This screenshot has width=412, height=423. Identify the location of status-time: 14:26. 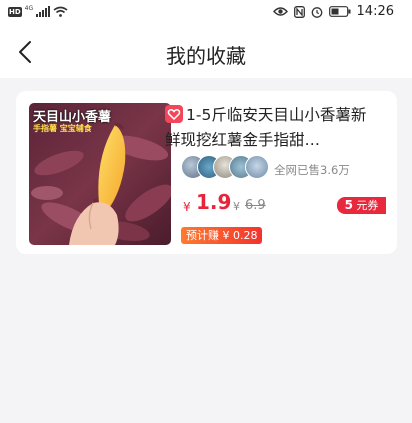
(375, 11).